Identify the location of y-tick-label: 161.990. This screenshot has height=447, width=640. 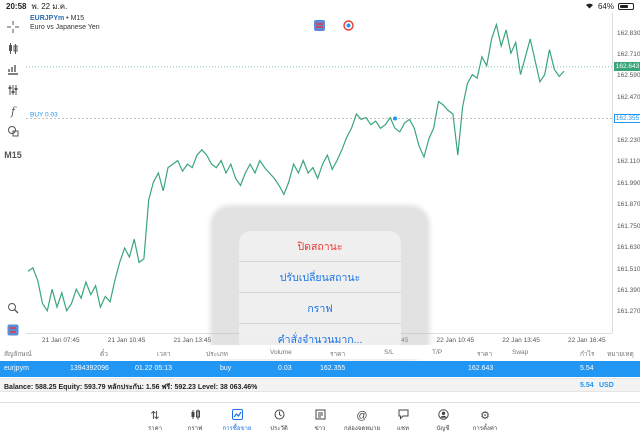
(628, 183).